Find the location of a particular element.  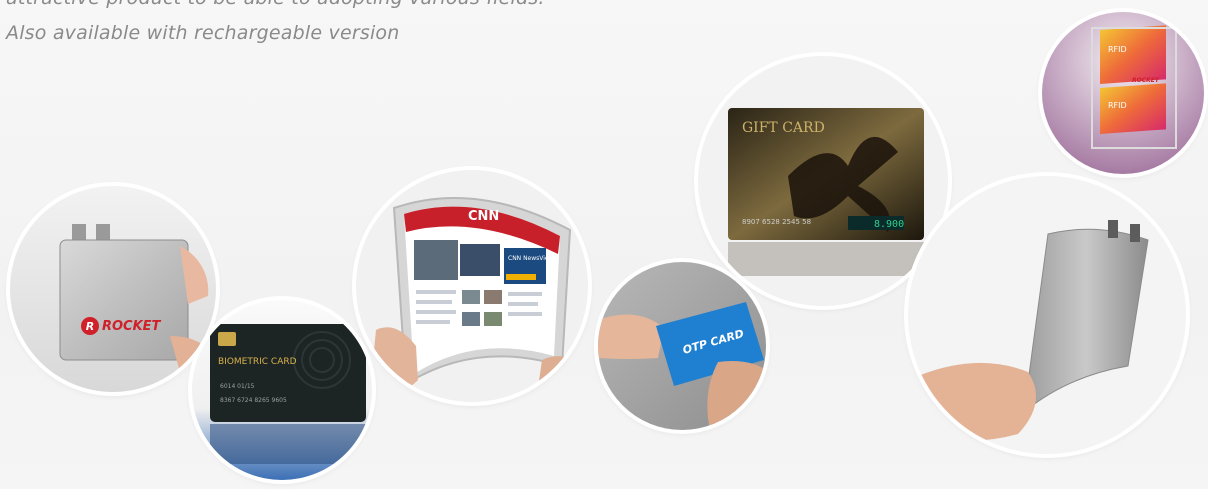

svg-text: R is located at coordinates (90, 326).